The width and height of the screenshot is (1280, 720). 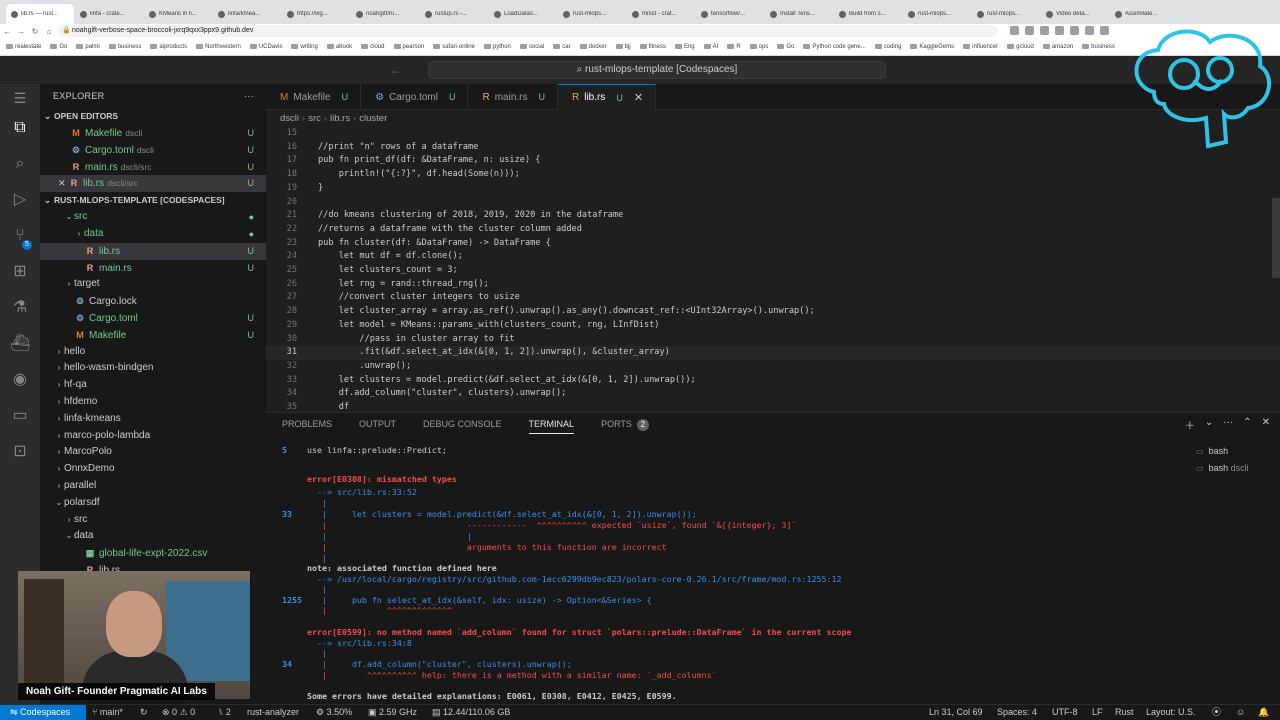 What do you see at coordinates (289, 118) in the screenshot?
I see `breadcrumb-item: dscli` at bounding box center [289, 118].